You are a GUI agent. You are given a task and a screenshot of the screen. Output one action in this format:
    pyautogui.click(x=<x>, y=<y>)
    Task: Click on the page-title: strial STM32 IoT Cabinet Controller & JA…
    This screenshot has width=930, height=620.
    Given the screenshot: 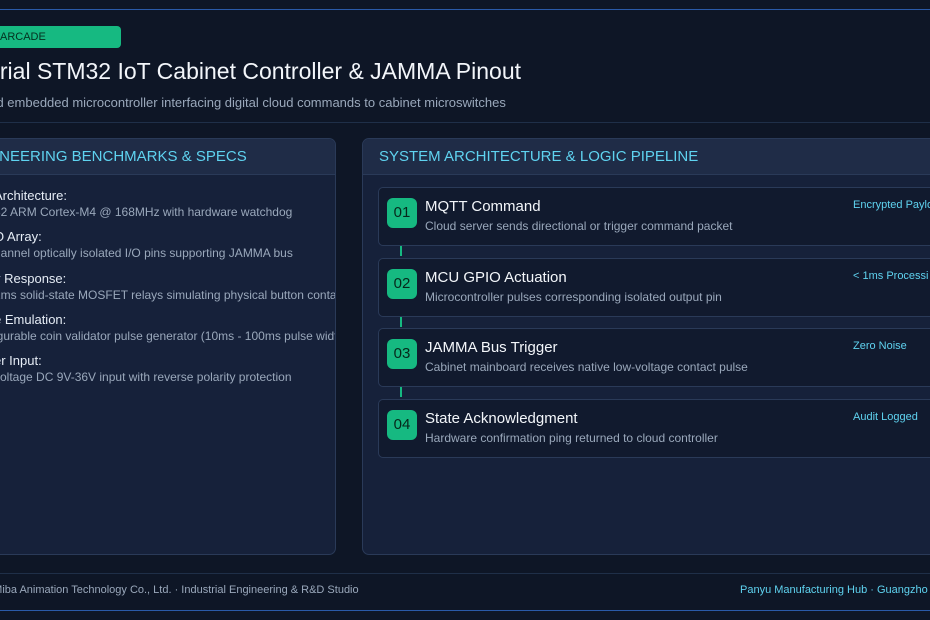 What is the action you would take?
    pyautogui.click(x=261, y=71)
    